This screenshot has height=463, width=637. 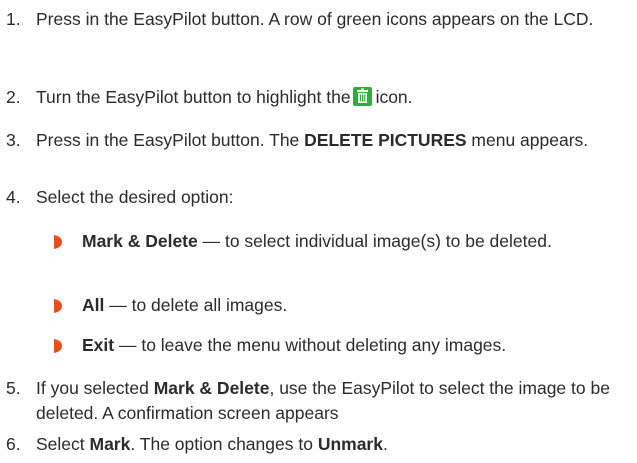 I want to click on option-text: All — to delete all images., so click(x=357, y=305).